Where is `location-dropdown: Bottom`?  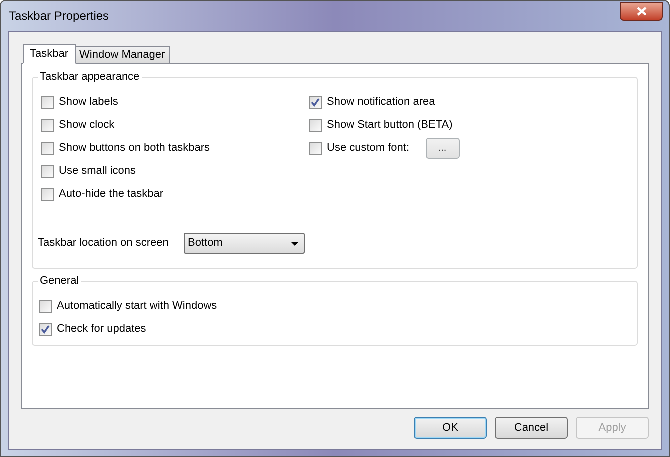 location-dropdown: Bottom is located at coordinates (244, 243).